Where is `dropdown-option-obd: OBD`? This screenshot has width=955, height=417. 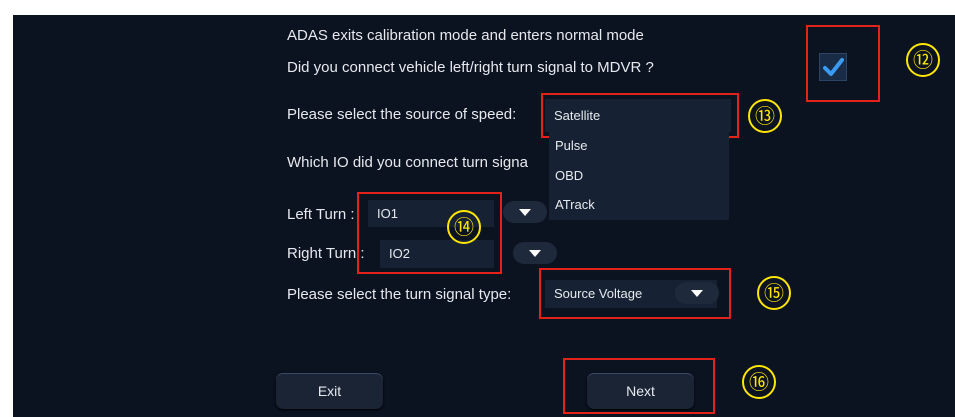 dropdown-option-obd: OBD is located at coordinates (569, 175).